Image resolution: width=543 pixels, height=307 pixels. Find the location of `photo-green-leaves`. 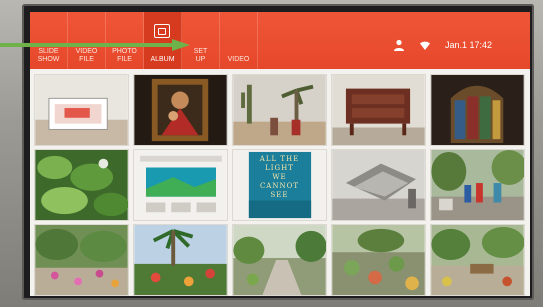

photo-green-leaves is located at coordinates (81, 185).